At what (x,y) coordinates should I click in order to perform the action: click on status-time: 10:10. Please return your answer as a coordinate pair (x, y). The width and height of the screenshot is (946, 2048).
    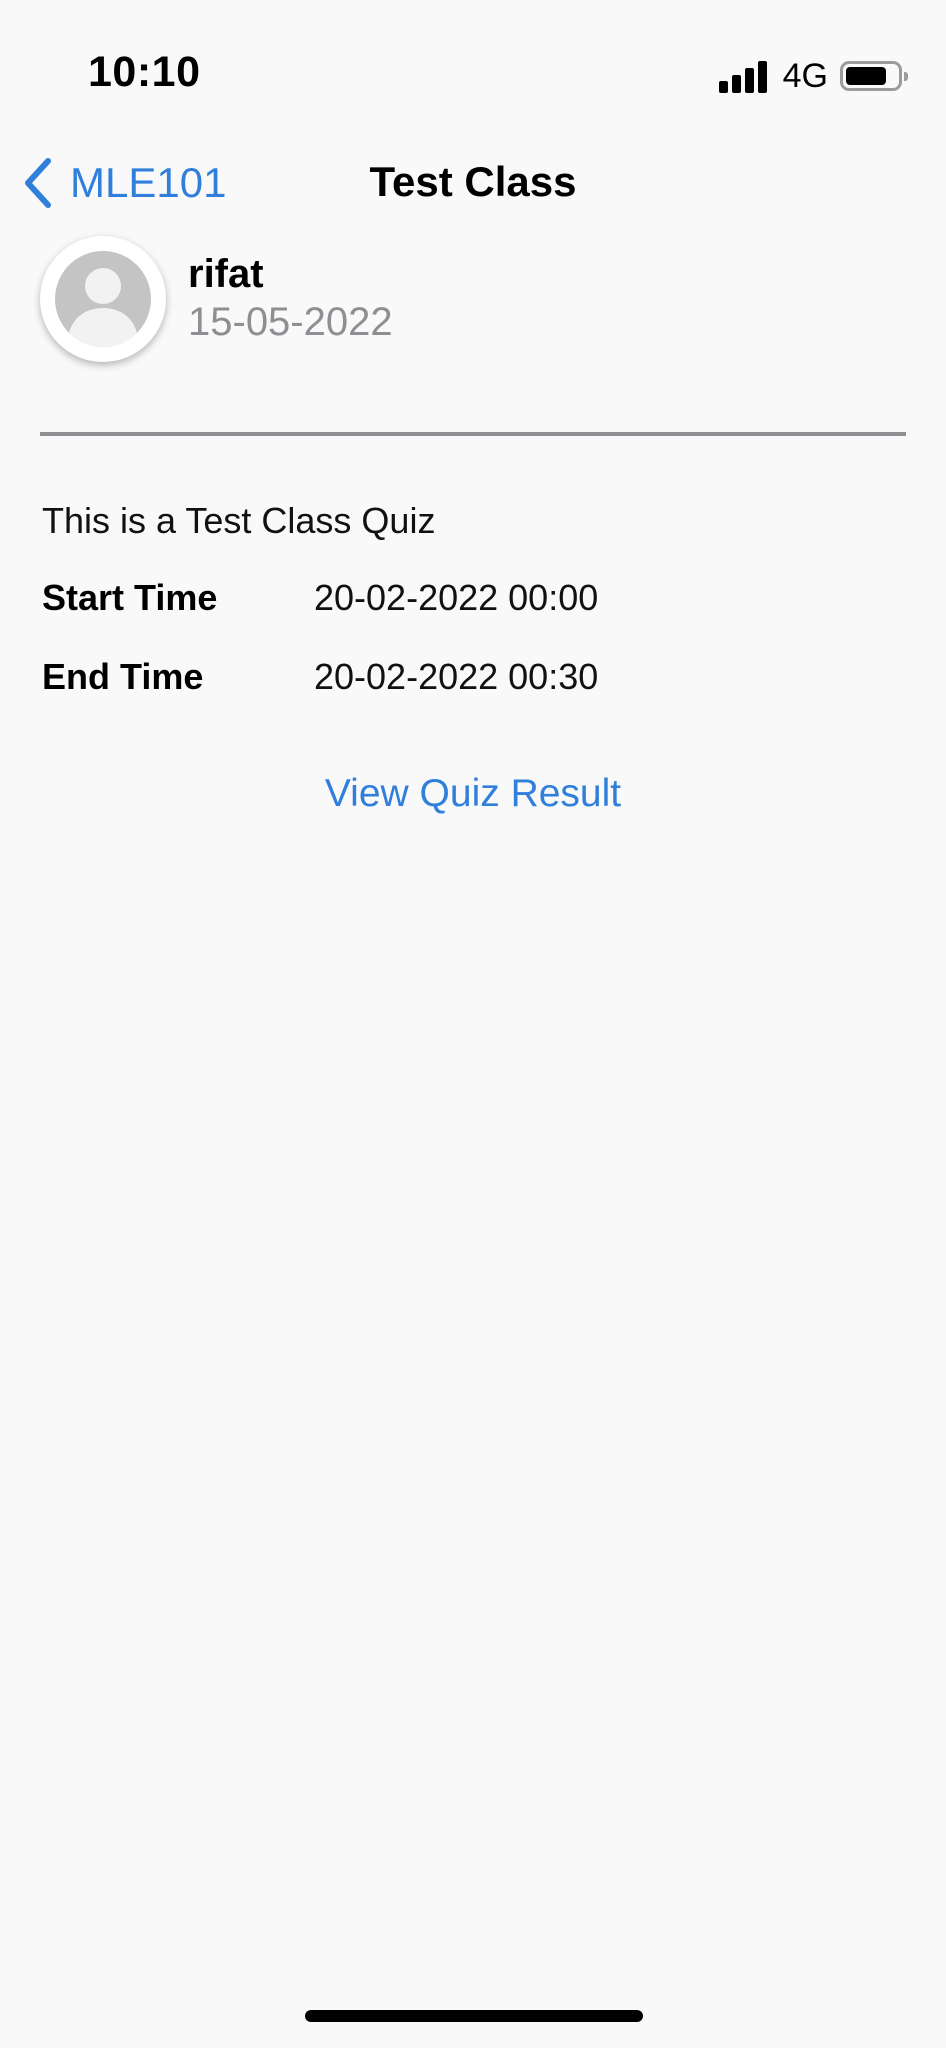
    Looking at the image, I should click on (144, 72).